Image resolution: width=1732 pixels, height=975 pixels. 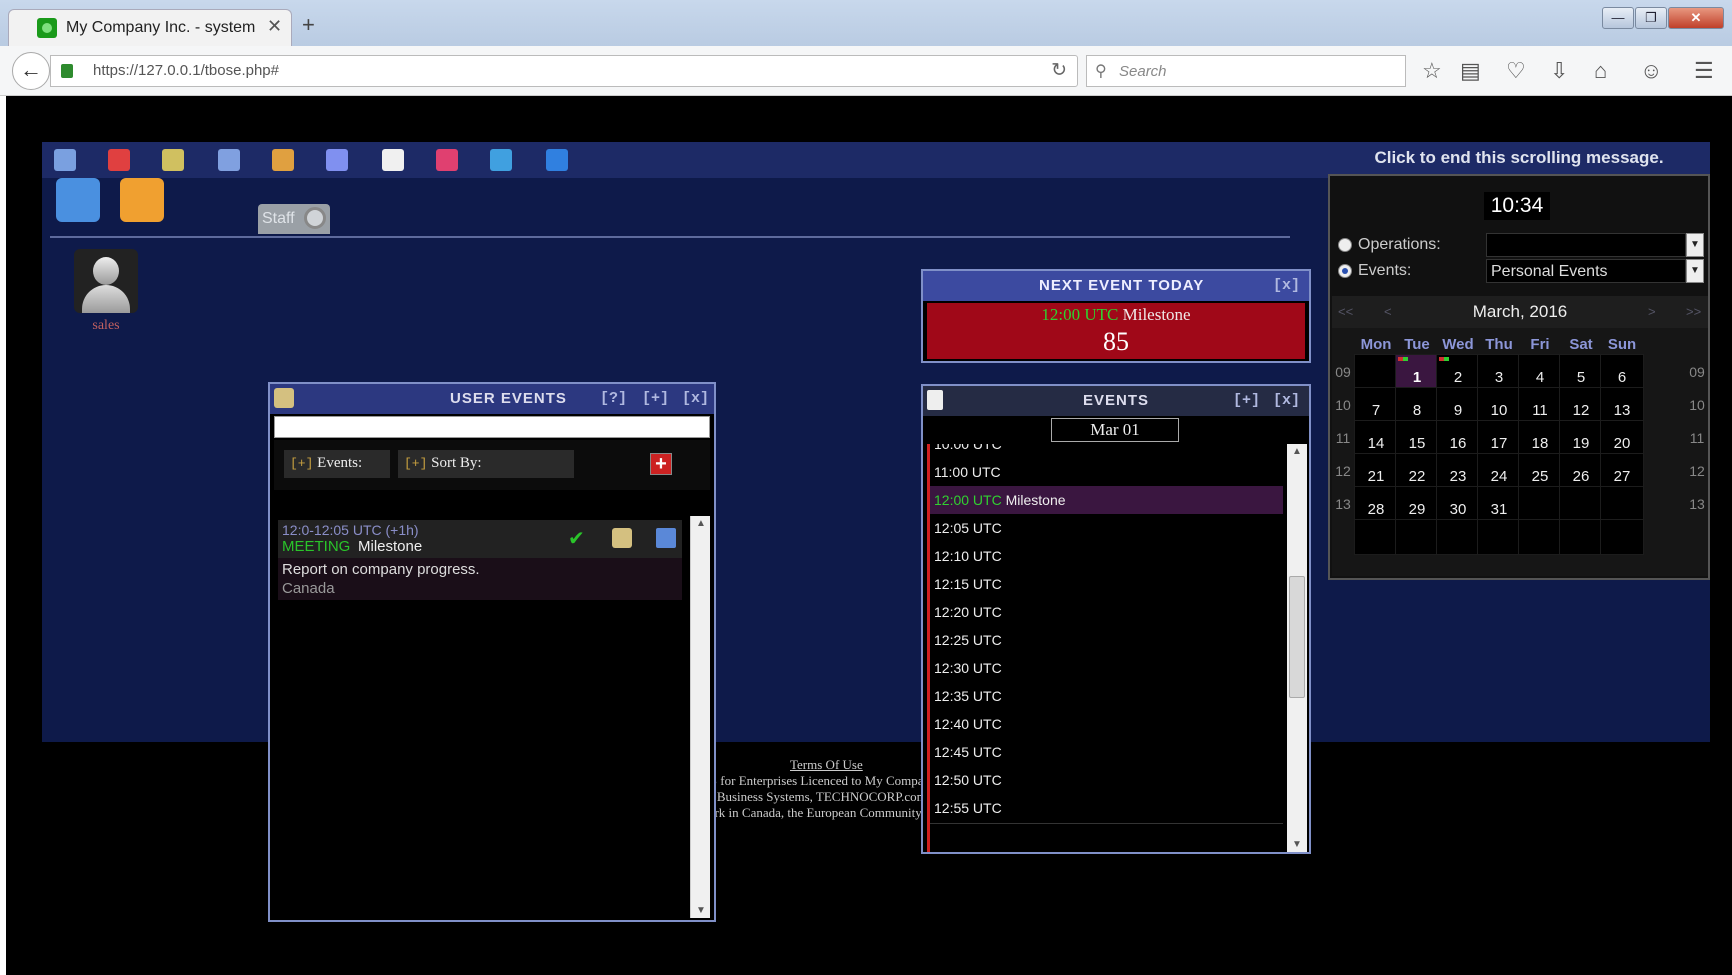 I want to click on minimize-button: —, so click(x=1618, y=18).